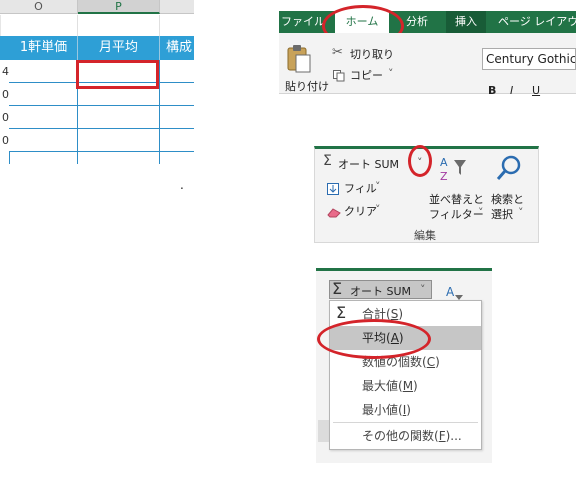  What do you see at coordinates (456, 214) in the screenshot?
I see `sort-filter-label-2: フィルター` at bounding box center [456, 214].